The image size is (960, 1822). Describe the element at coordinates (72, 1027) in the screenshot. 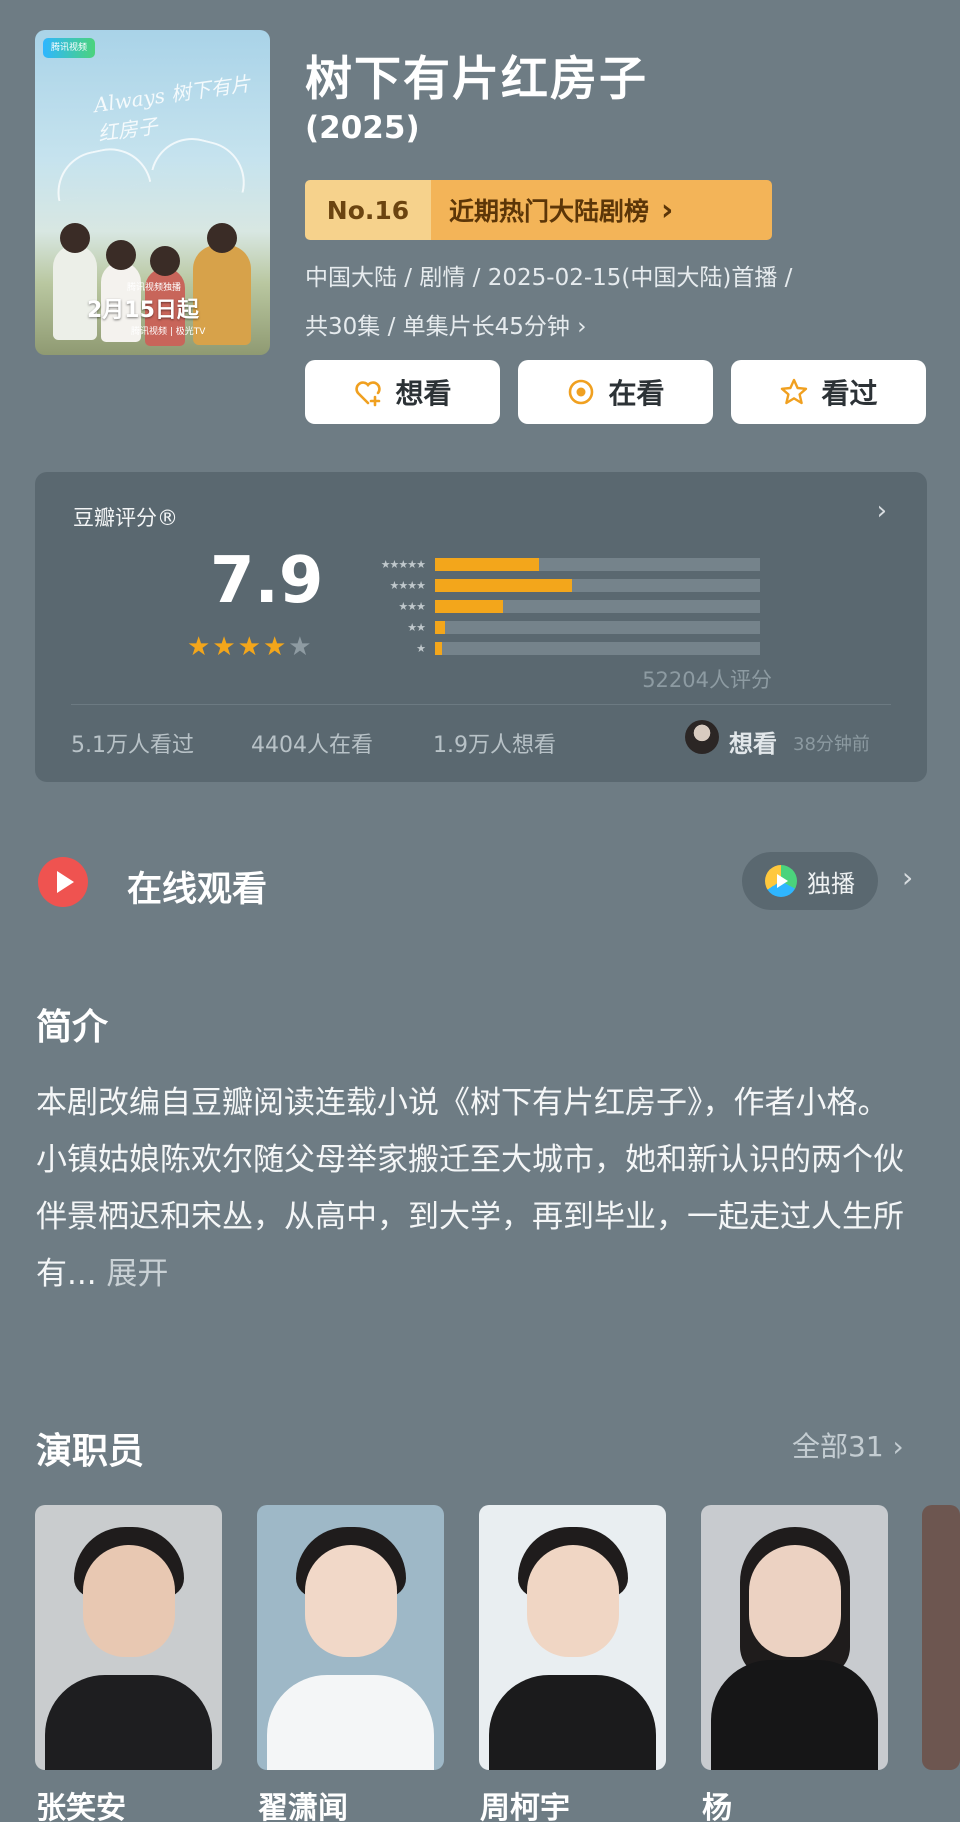

I see `intro-heading: 简介` at that location.